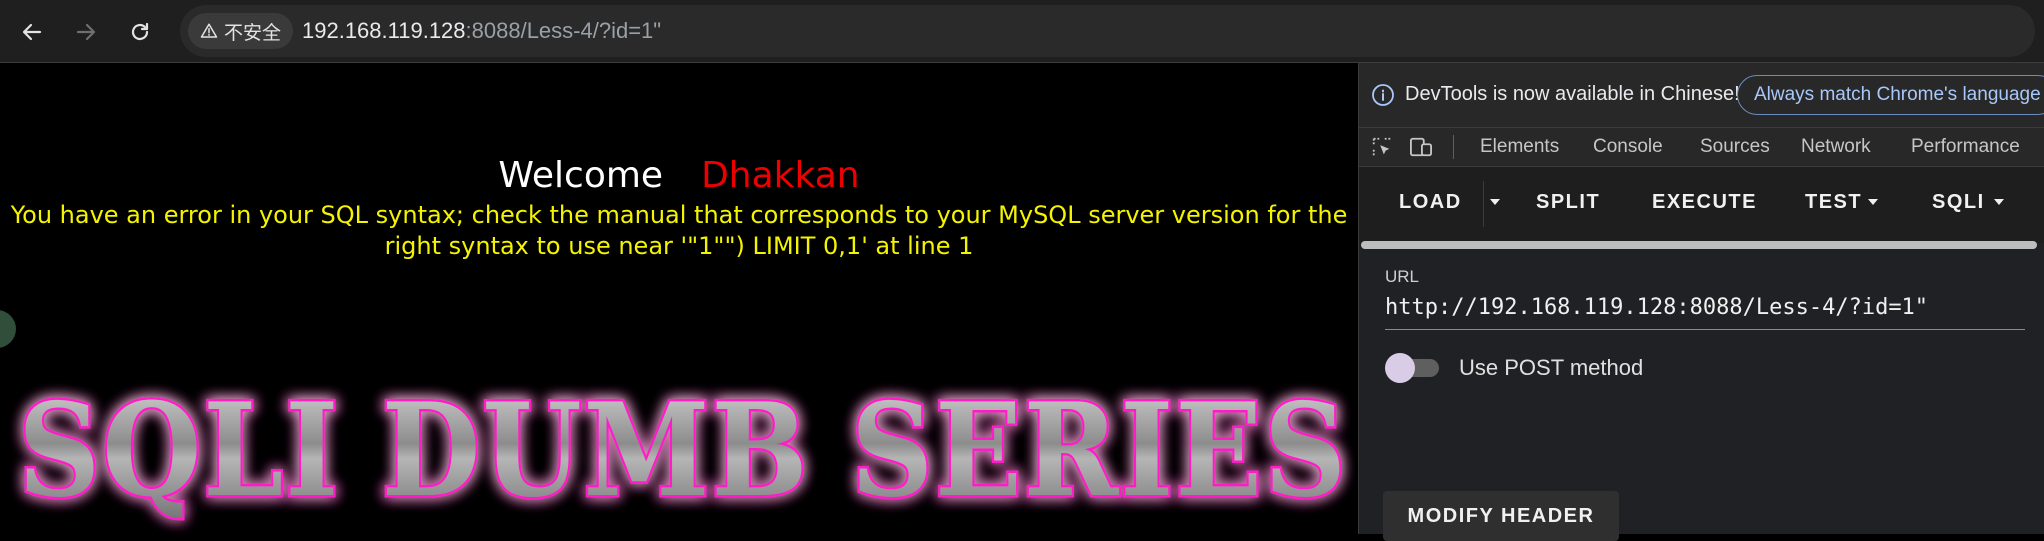  I want to click on inspect-element-icon, so click(1382, 147).